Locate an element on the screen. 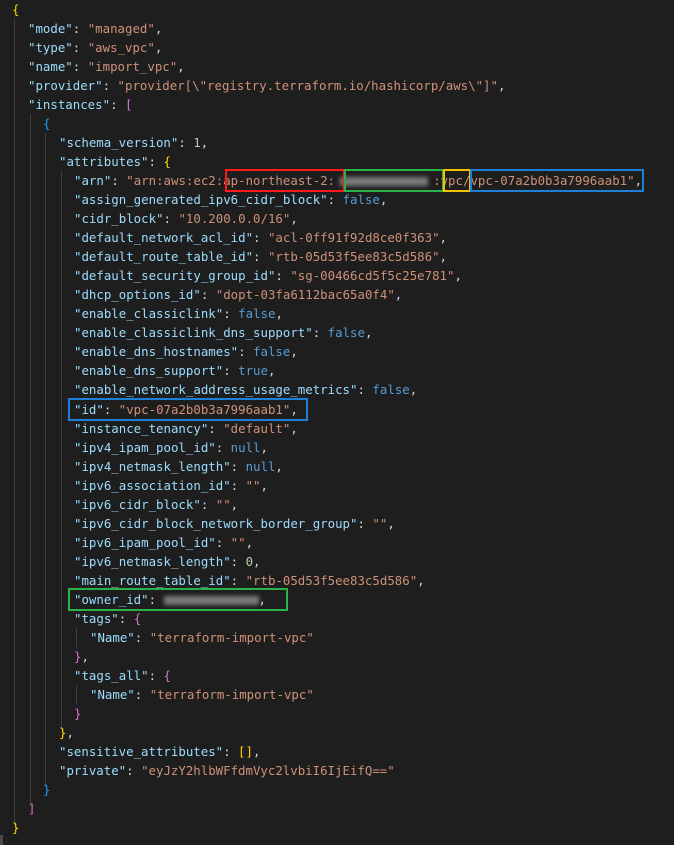 The width and height of the screenshot is (674, 845). code-line-attribute: "ipv4_ipam_pool_id": null, is located at coordinates (171, 447).